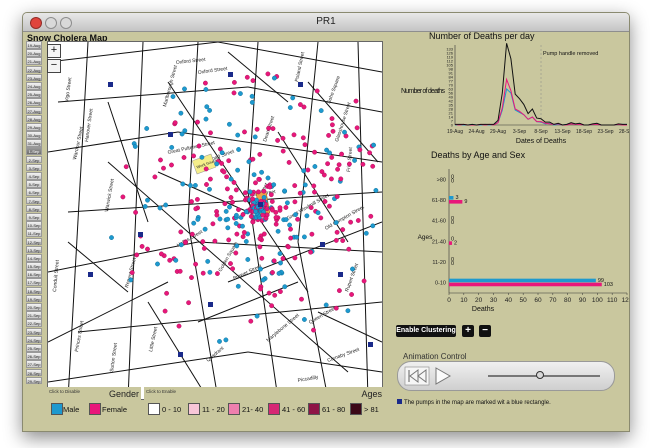 This screenshot has height=448, width=650. Describe the element at coordinates (442, 376) in the screenshot. I see `play-icon` at that location.